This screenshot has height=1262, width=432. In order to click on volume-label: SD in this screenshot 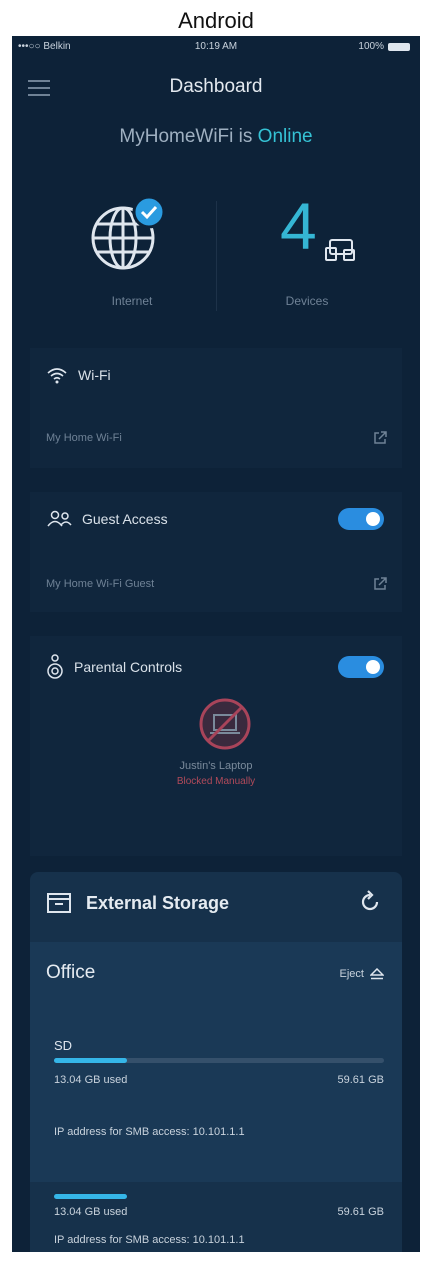, I will do `click(63, 1045)`.